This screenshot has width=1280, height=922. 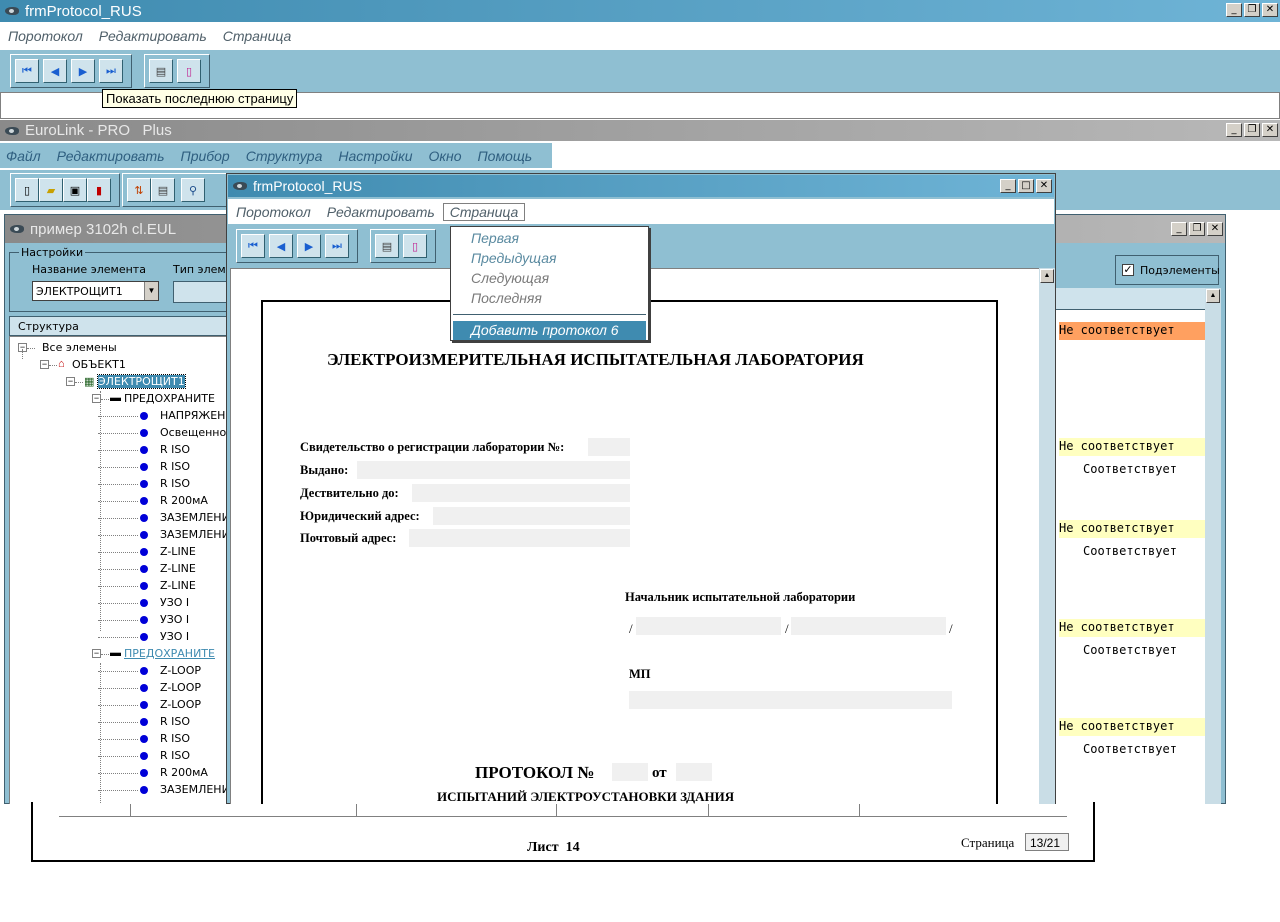 I want to click on field-valid-until-value, so click(x=521, y=493).